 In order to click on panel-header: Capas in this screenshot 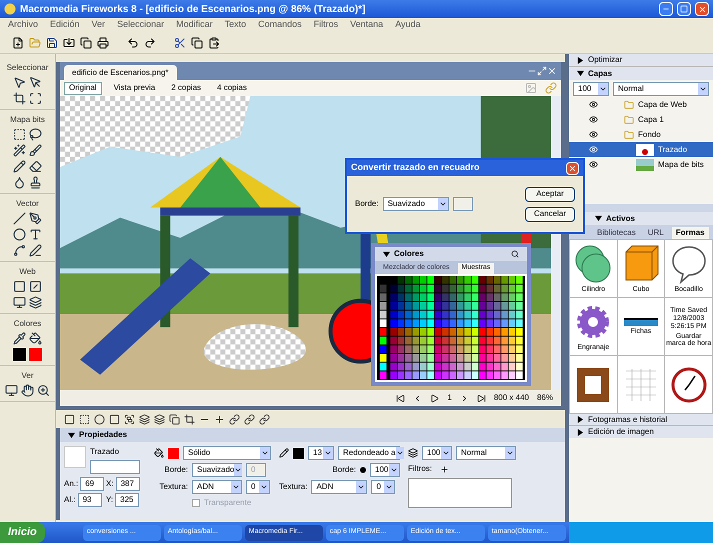, I will do `click(641, 73)`.